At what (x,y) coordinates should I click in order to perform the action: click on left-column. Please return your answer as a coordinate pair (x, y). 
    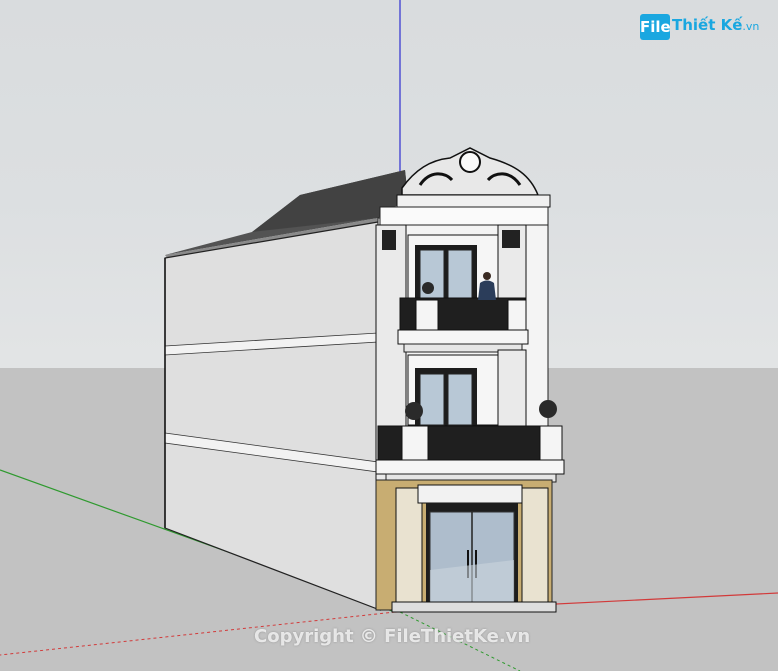
    Looking at the image, I should click on (409, 547).